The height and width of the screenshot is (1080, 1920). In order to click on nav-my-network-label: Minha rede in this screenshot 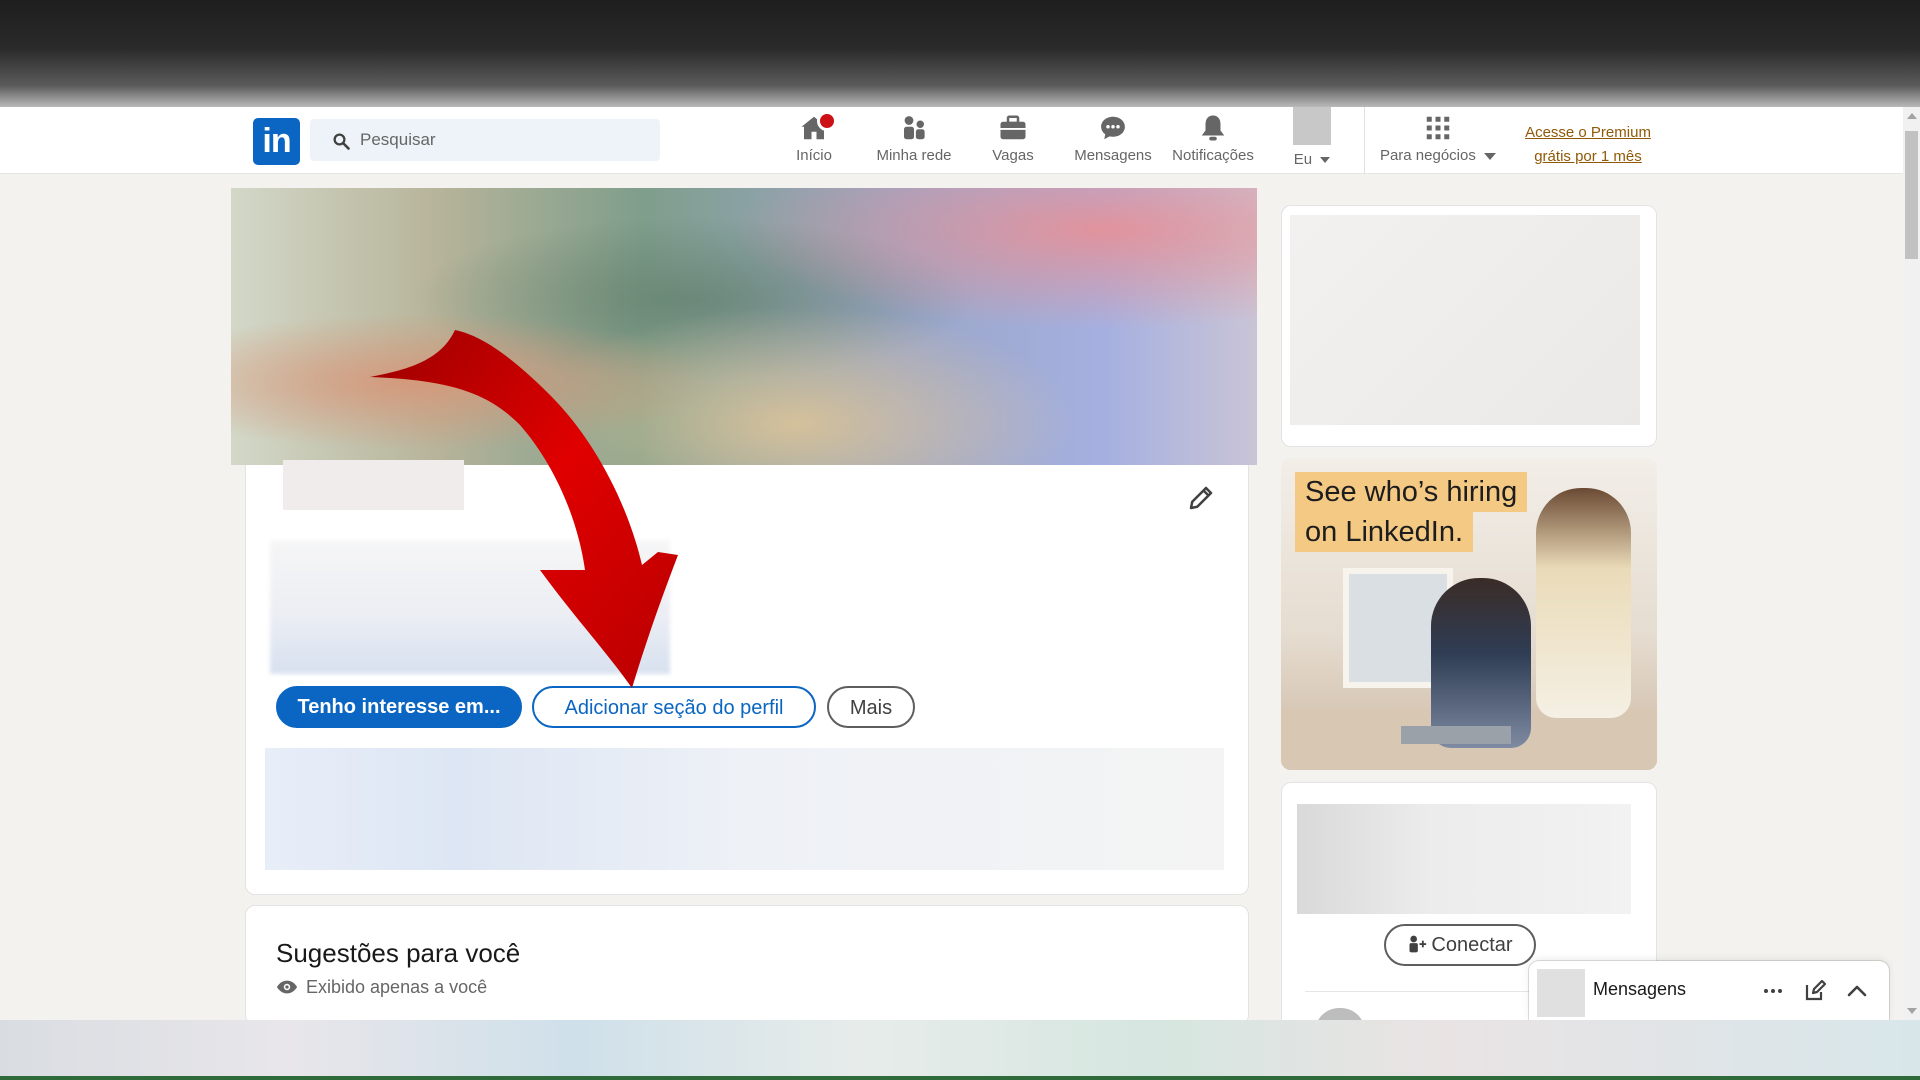, I will do `click(914, 155)`.